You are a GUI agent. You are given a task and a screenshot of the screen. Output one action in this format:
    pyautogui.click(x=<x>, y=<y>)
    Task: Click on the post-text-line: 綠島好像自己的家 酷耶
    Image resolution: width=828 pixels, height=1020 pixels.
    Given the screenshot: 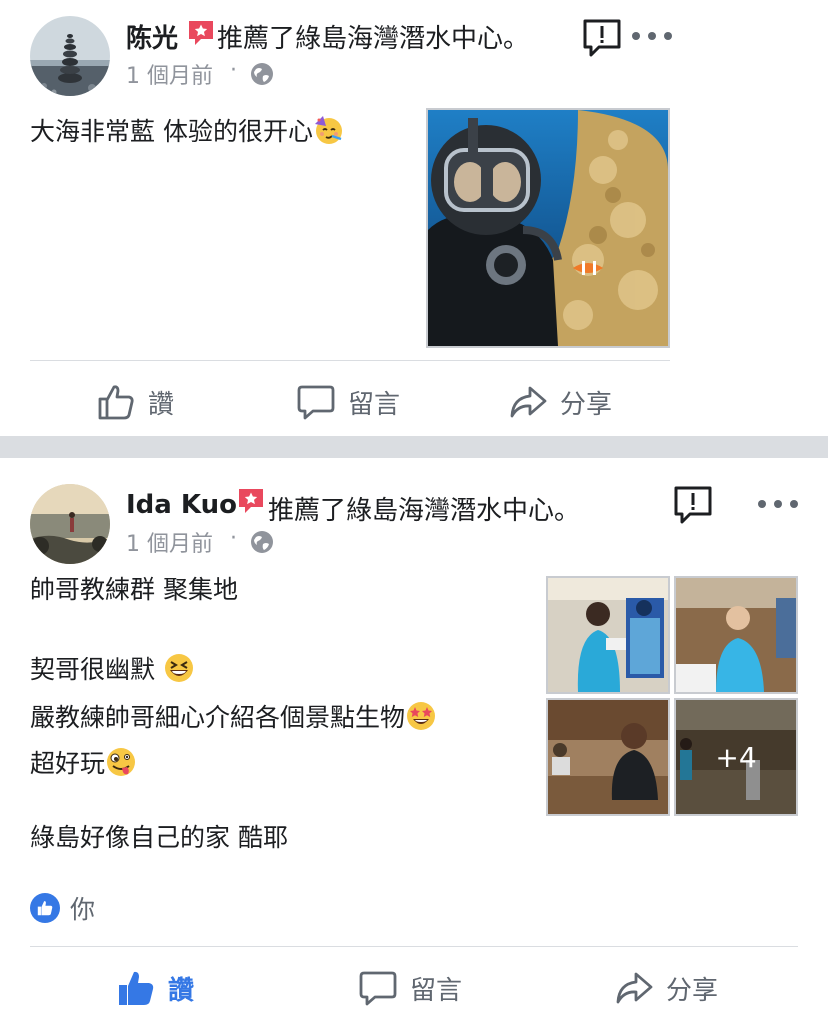 What is the action you would take?
    pyautogui.click(x=159, y=837)
    